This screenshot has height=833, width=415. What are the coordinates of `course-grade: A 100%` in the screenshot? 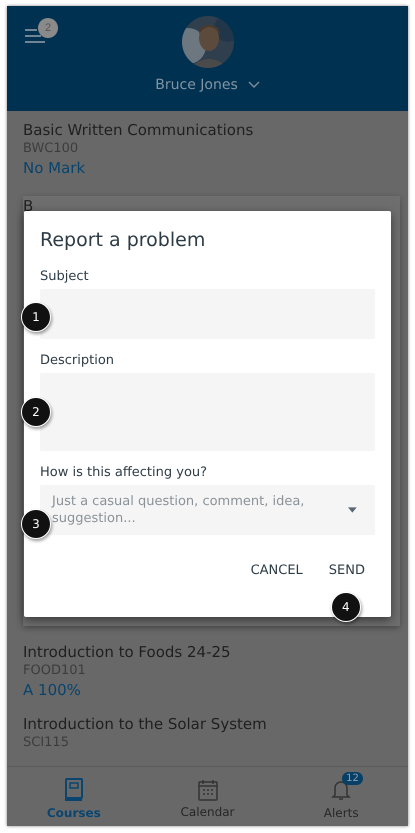 It's located at (52, 690).